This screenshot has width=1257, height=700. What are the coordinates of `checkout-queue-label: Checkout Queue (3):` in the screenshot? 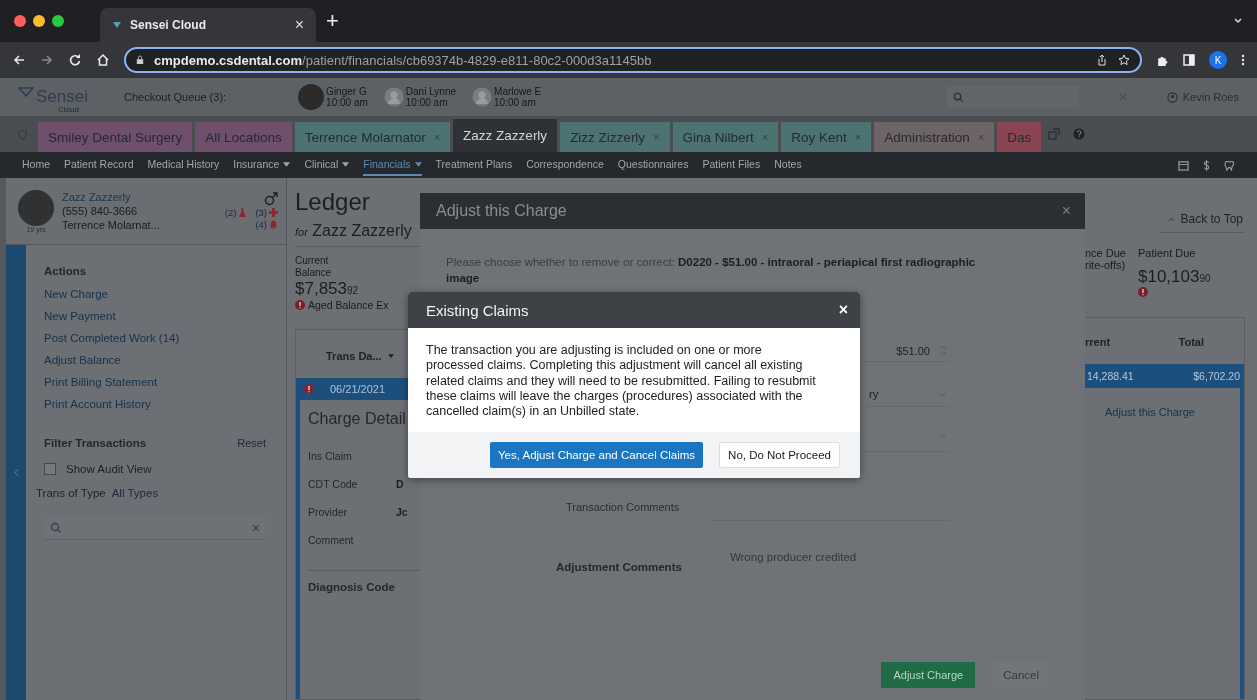 It's located at (175, 97).